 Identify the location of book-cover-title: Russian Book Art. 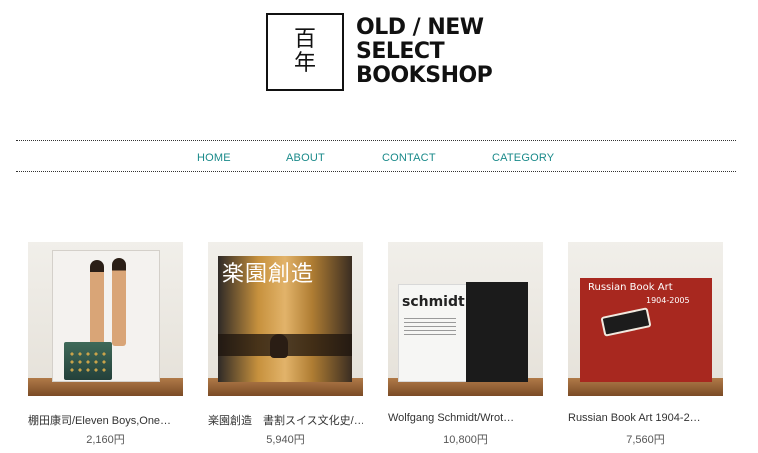
(630, 287).